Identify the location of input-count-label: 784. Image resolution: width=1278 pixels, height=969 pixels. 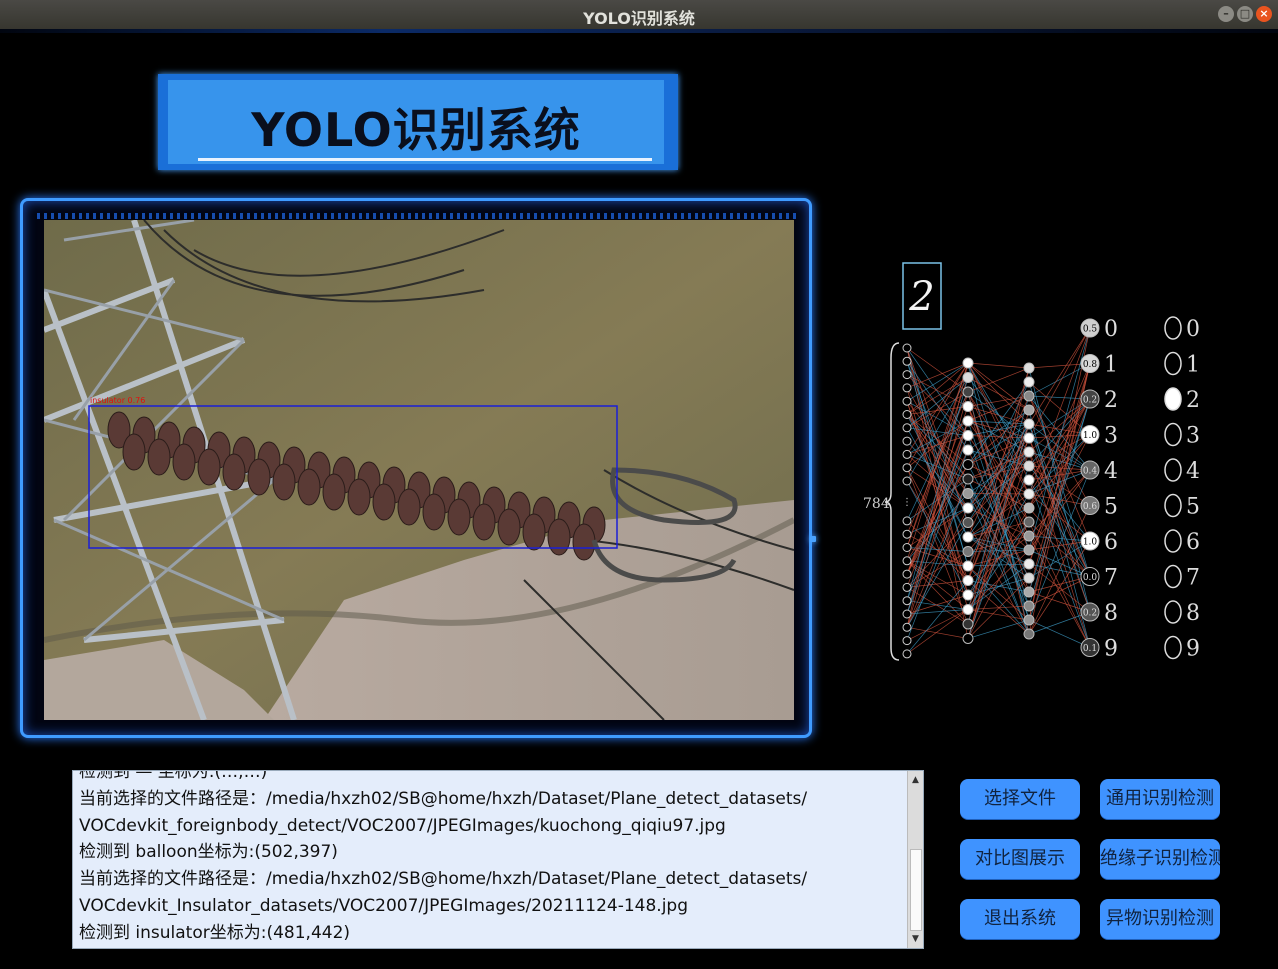
(876, 504).